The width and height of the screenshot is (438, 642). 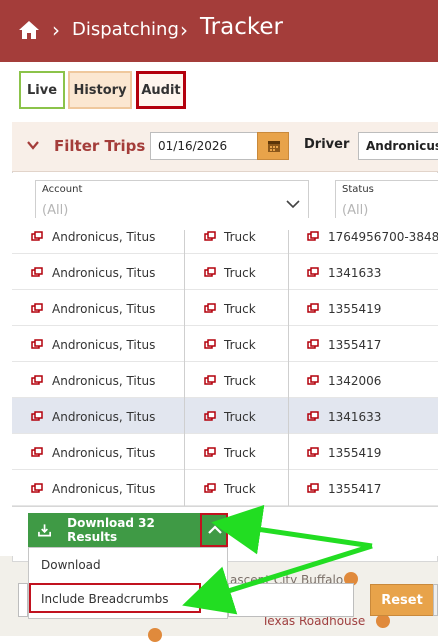 What do you see at coordinates (355, 210) in the screenshot?
I see `status-select-value: (All)` at bounding box center [355, 210].